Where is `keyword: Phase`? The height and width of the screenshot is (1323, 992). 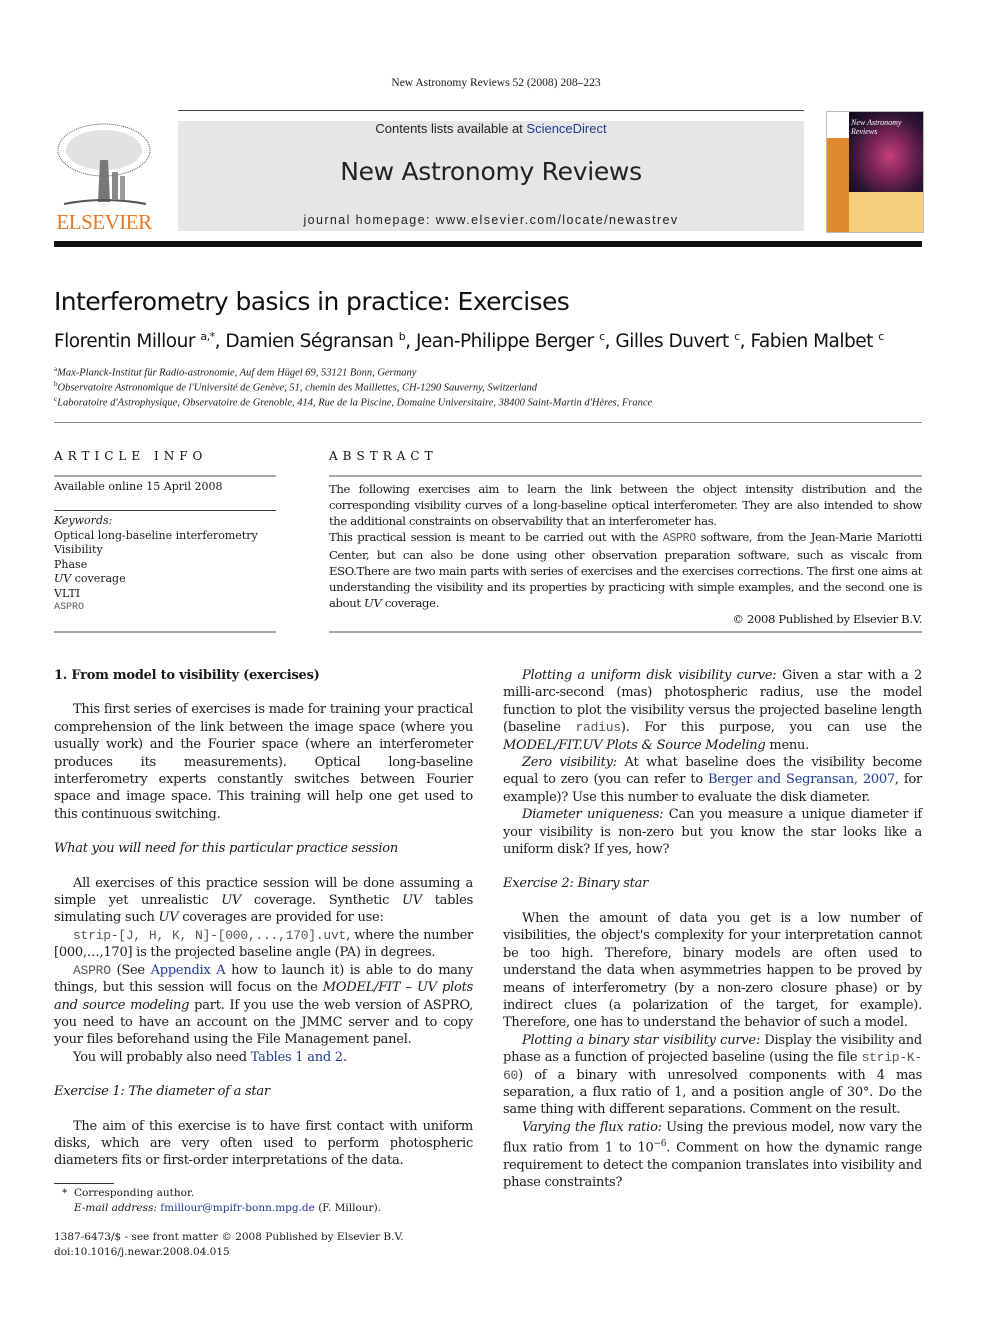
keyword: Phase is located at coordinates (71, 564).